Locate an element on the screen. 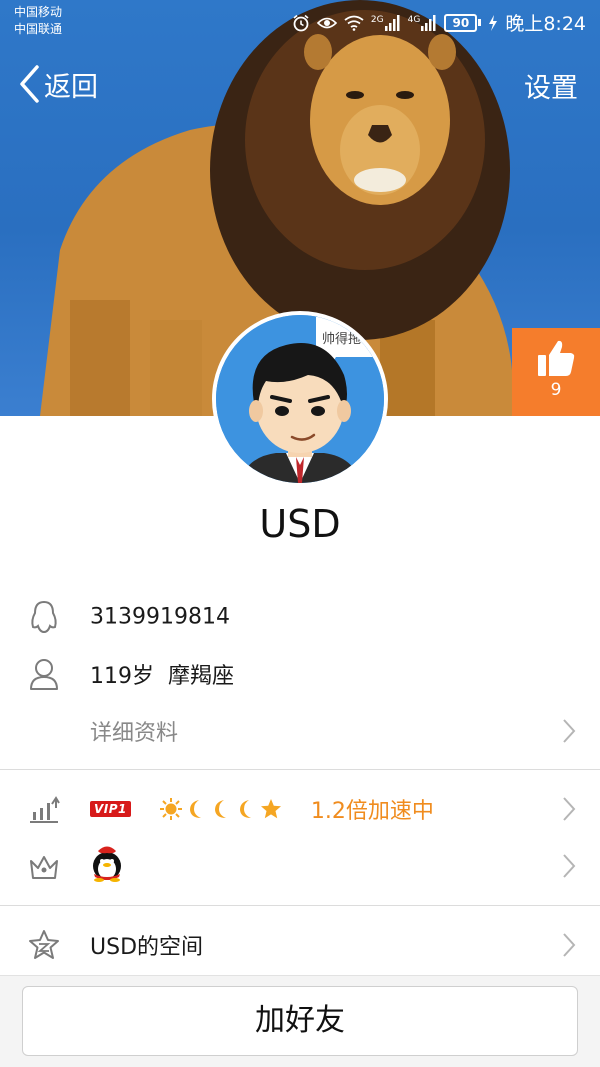 The image size is (600, 1067). qzone-star-icon is located at coordinates (44, 945).